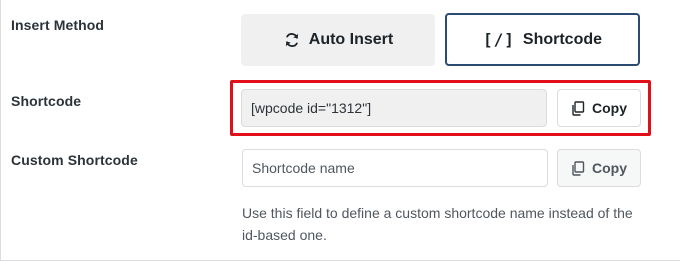 The height and width of the screenshot is (261, 680). What do you see at coordinates (292, 40) in the screenshot?
I see `refresh-icon` at bounding box center [292, 40].